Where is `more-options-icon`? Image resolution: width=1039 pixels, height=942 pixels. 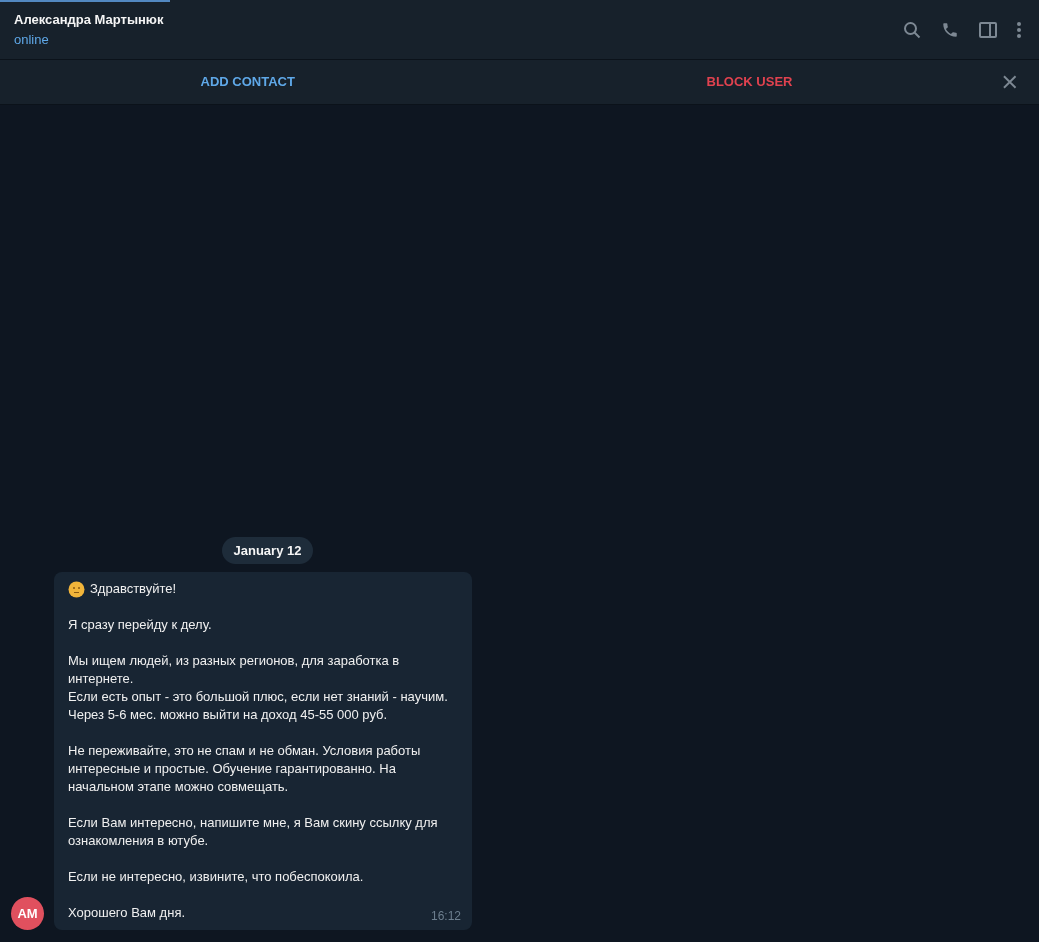
more-options-icon is located at coordinates (1019, 29).